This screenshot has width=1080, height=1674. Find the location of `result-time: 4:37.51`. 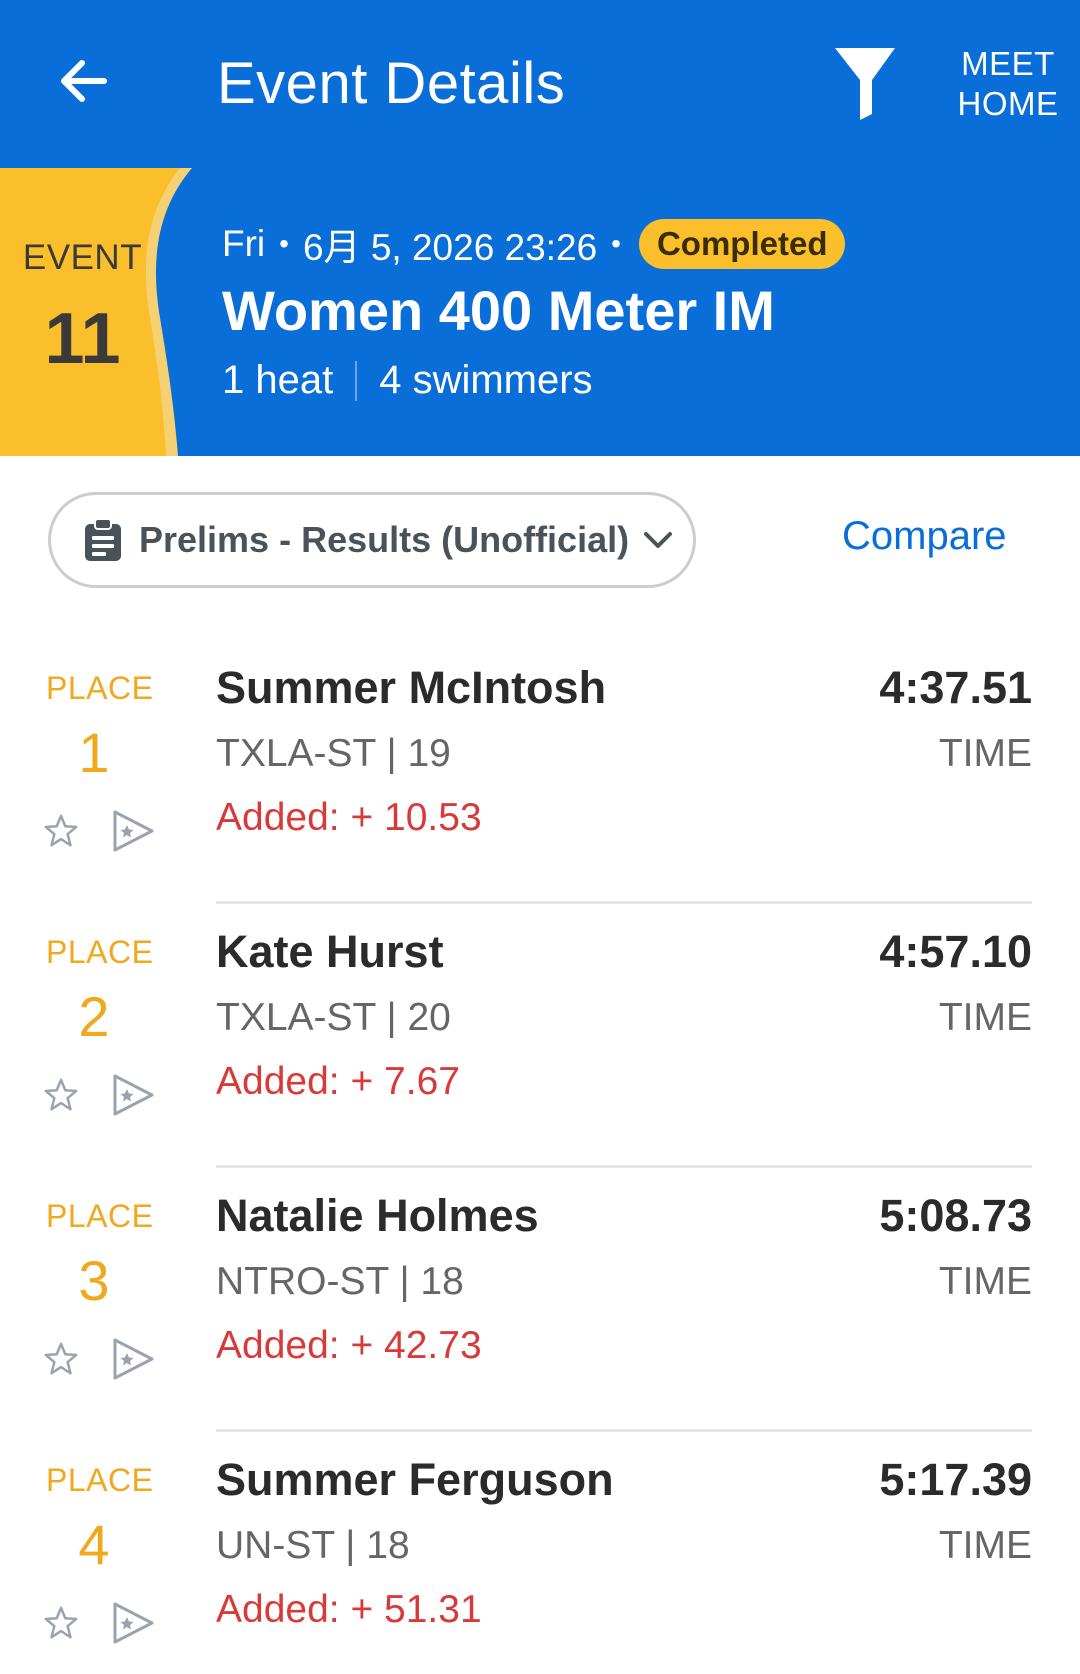

result-time: 4:37.51 is located at coordinates (955, 687).